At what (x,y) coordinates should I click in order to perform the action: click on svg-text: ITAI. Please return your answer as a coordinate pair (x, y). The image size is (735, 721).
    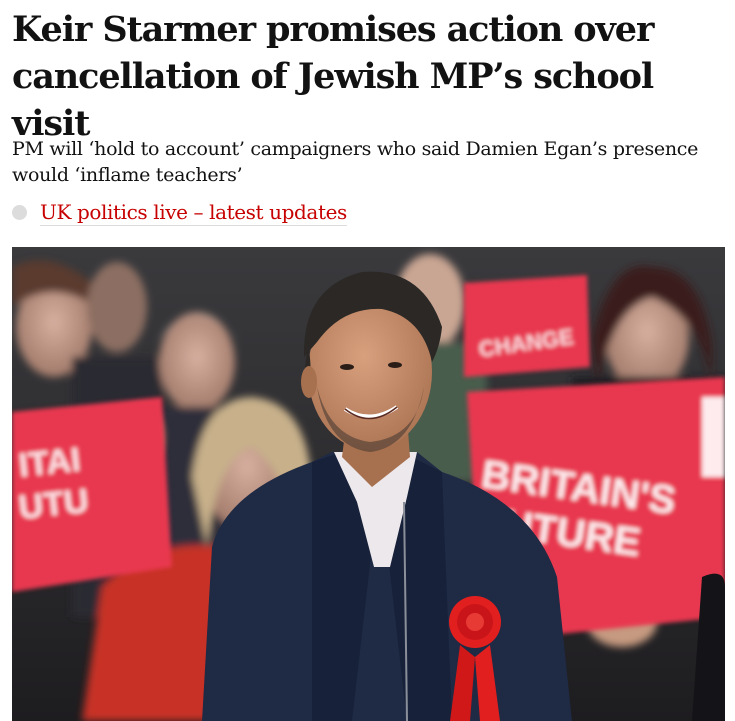
    Looking at the image, I should click on (49, 463).